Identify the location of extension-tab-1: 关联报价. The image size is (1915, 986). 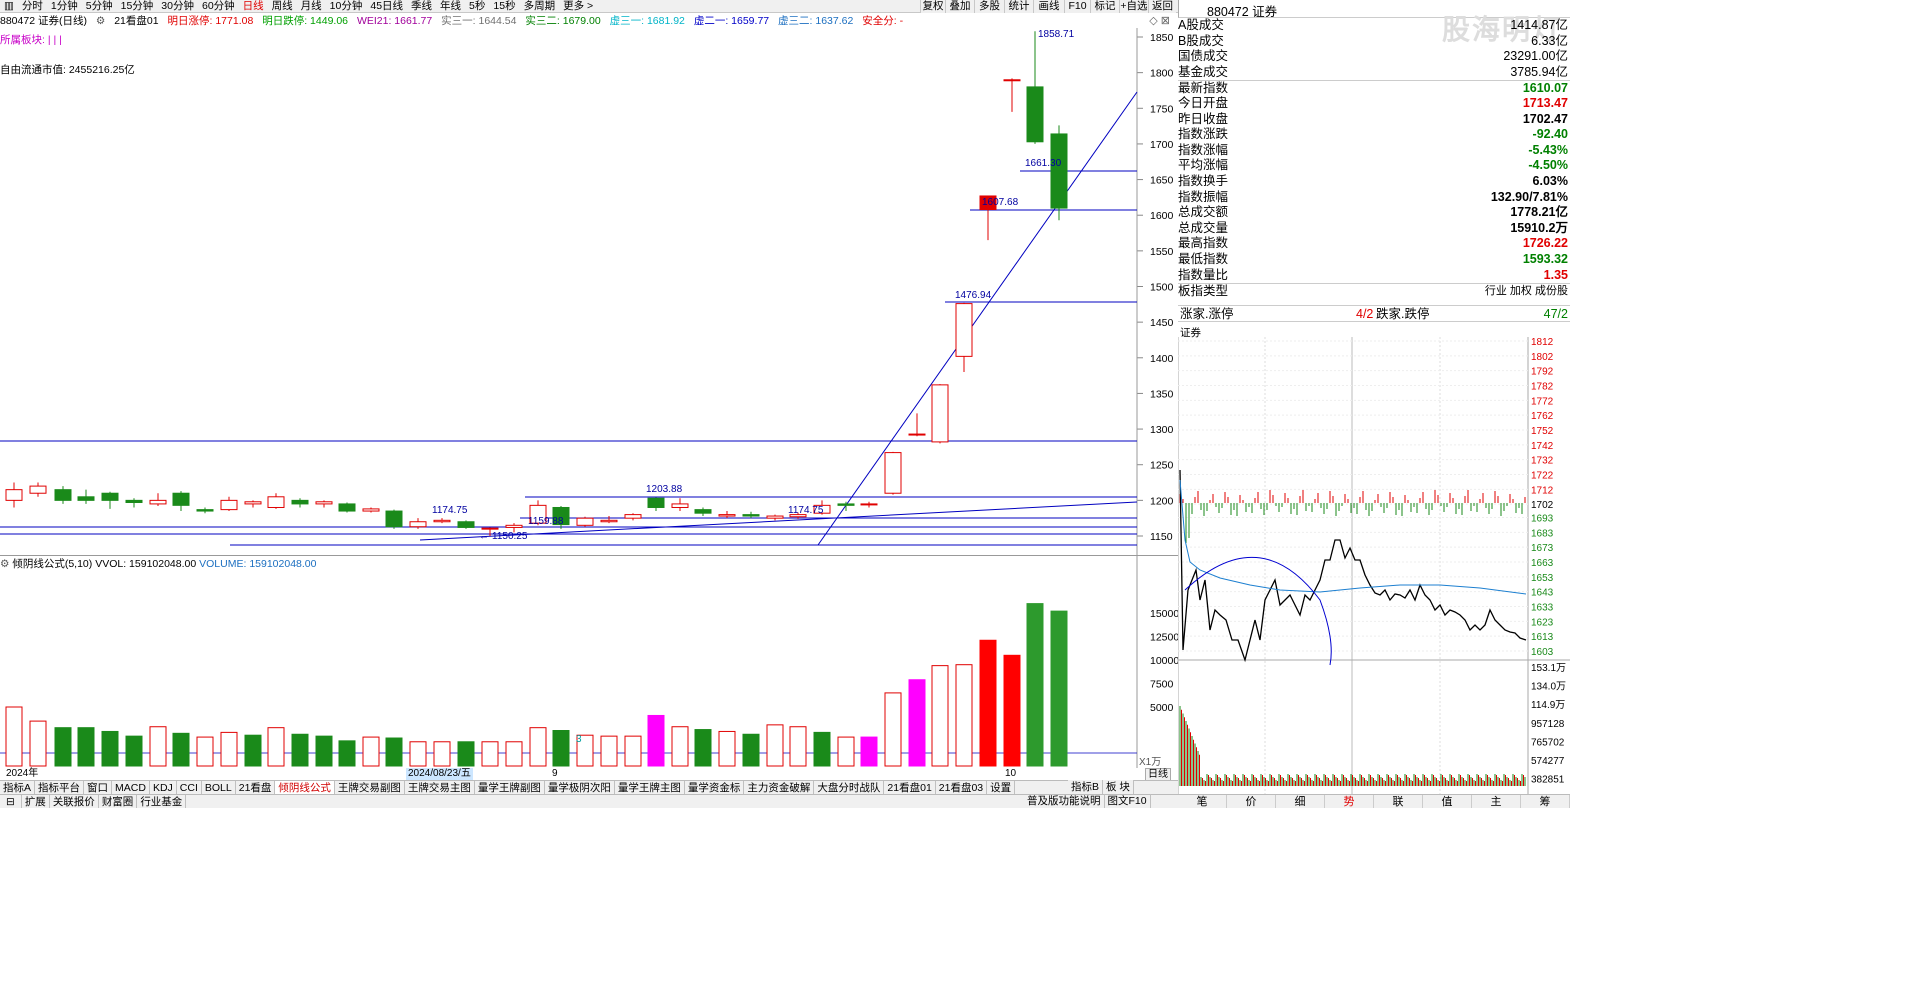
(74, 801).